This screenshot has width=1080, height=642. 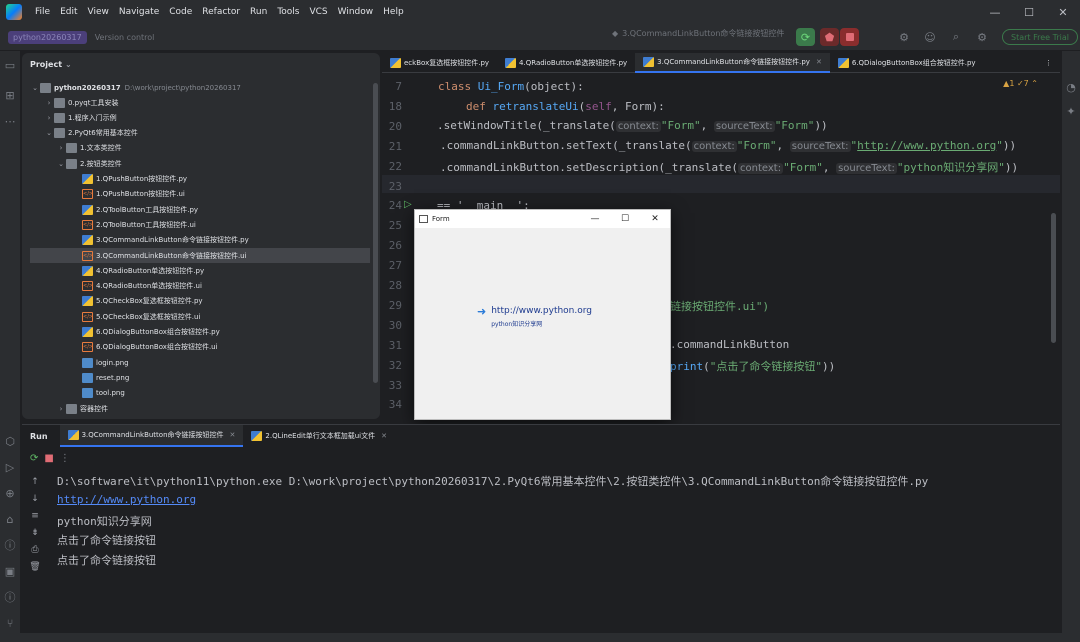 What do you see at coordinates (35, 519) in the screenshot?
I see `soft-wrap-icon: ≡` at bounding box center [35, 519].